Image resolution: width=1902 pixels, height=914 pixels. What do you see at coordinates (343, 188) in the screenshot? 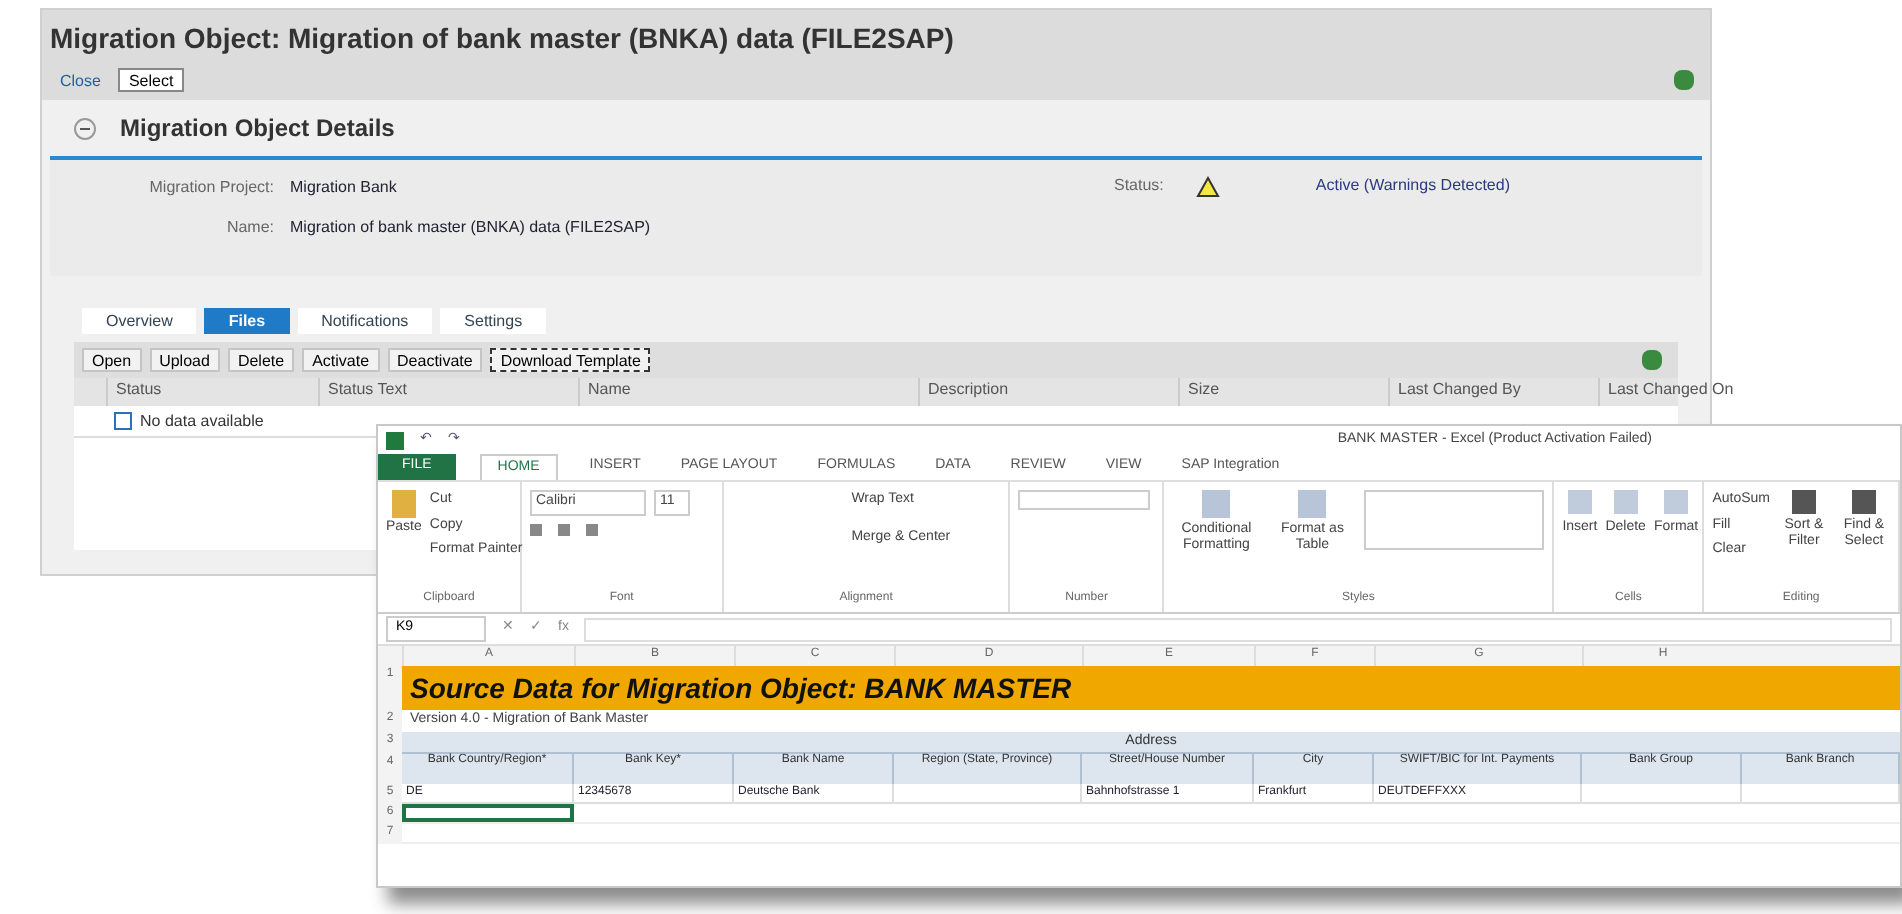
I see `field-value: Migration Bank` at bounding box center [343, 188].